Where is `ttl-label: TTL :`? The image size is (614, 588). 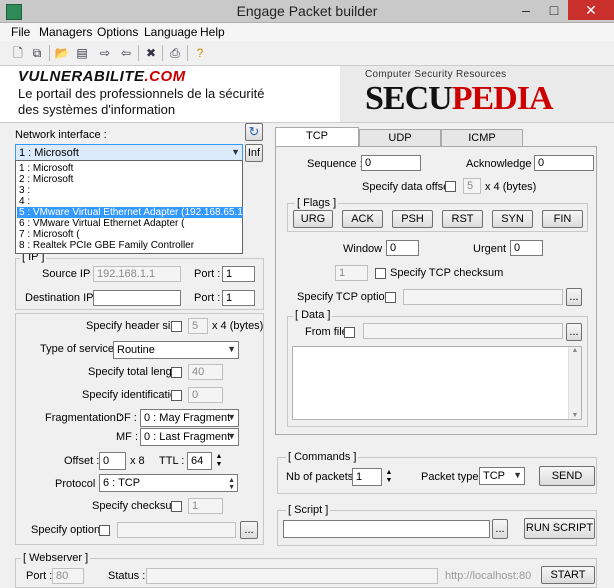 ttl-label: TTL : is located at coordinates (172, 461).